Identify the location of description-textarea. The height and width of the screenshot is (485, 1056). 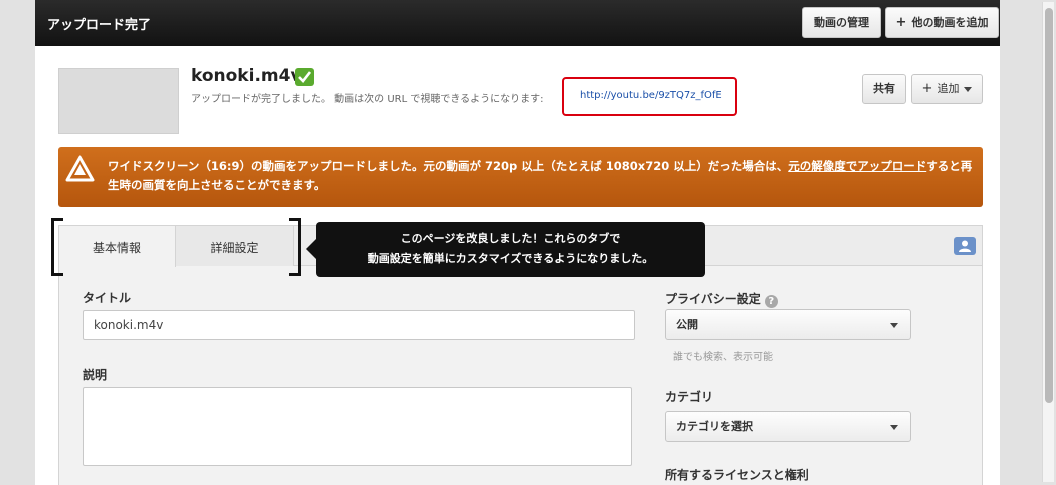
(357, 426).